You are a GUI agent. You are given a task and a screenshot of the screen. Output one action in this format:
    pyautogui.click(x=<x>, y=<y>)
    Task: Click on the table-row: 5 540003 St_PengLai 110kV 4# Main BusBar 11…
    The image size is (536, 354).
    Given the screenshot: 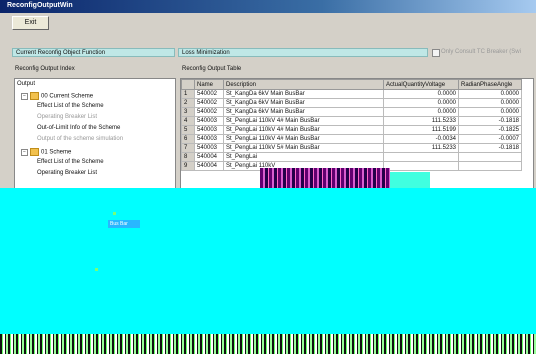 What is the action you would take?
    pyautogui.click(x=351, y=130)
    